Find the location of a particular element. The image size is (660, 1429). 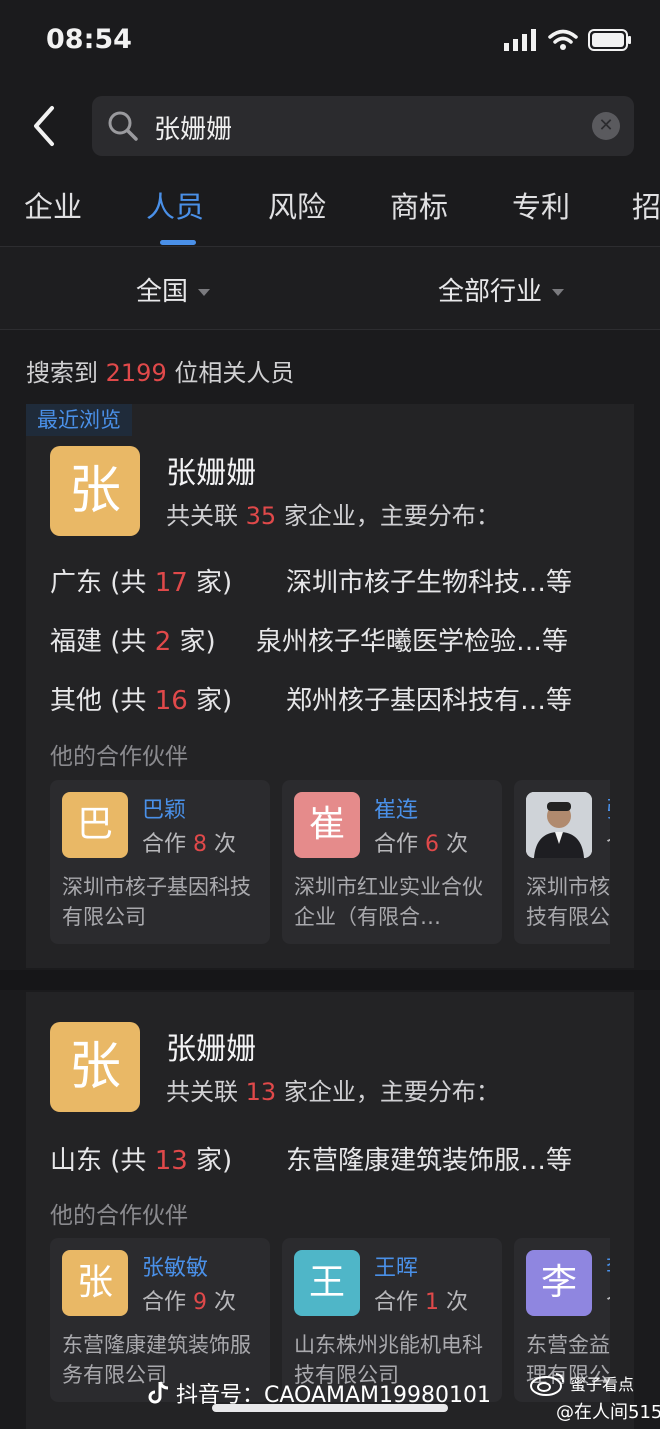

region-filter-label: 全国 is located at coordinates (162, 292).